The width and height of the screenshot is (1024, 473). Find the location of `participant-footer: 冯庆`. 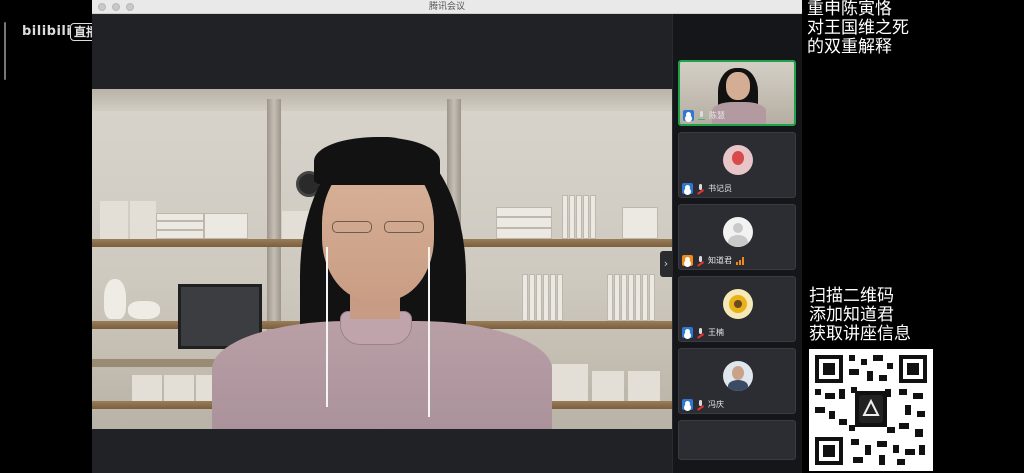

participant-footer: 冯庆 is located at coordinates (703, 404).